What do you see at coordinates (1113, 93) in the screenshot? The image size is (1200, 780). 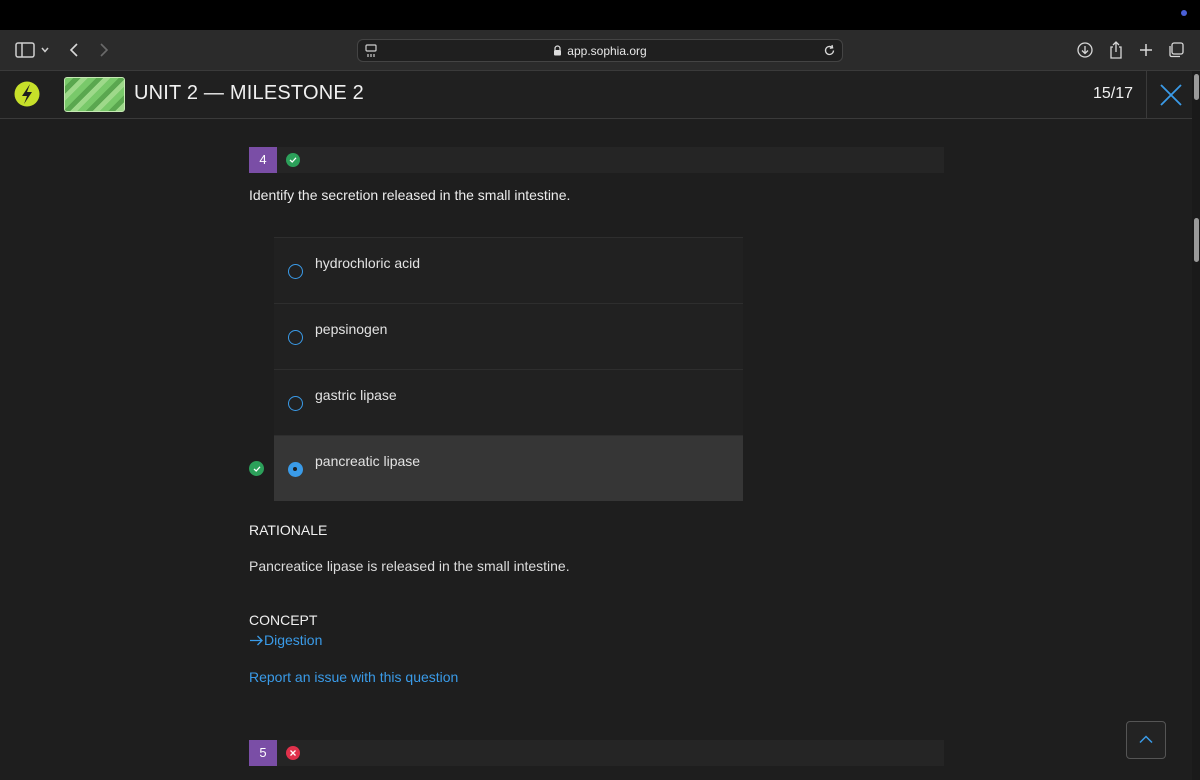 I see `question-progress: 15/17` at bounding box center [1113, 93].